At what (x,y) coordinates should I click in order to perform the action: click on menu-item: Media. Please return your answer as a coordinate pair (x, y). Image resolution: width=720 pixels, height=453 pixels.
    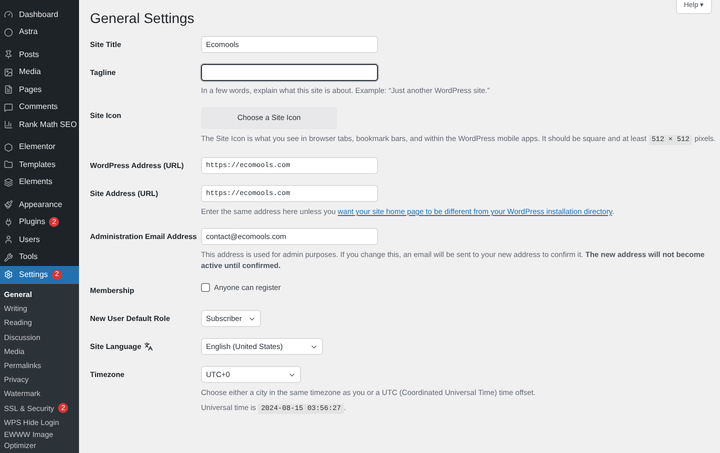
    Looking at the image, I should click on (39, 72).